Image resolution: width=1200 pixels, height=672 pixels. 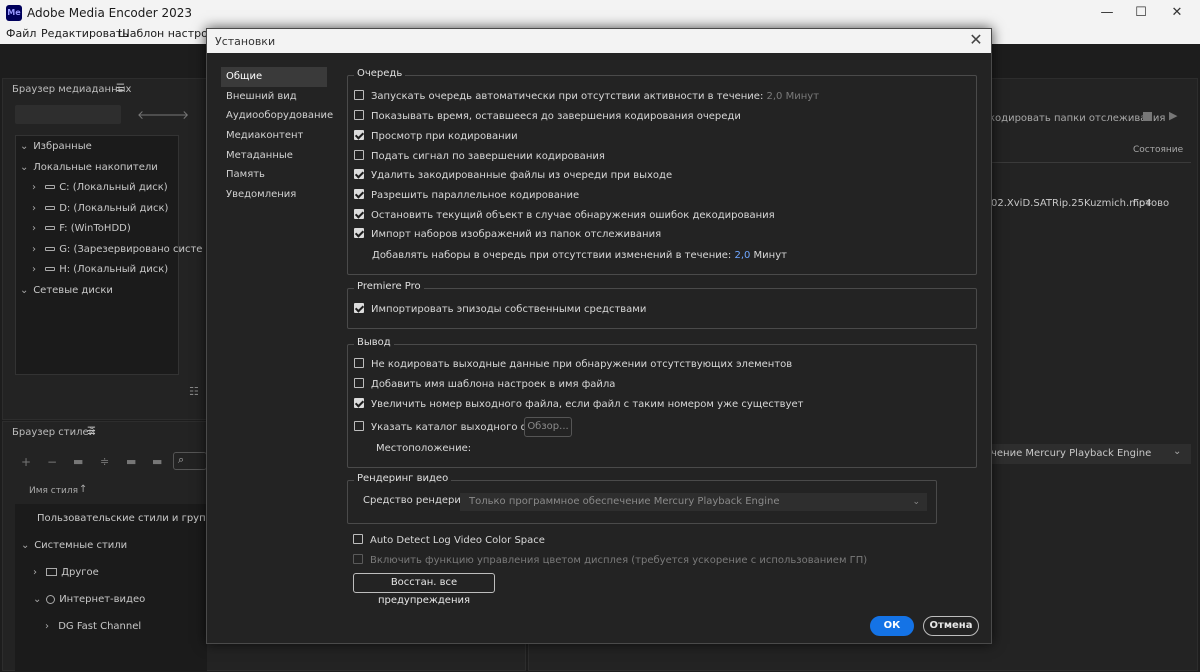 I want to click on forward-arrow-icon: 🡒, so click(x=173, y=114).